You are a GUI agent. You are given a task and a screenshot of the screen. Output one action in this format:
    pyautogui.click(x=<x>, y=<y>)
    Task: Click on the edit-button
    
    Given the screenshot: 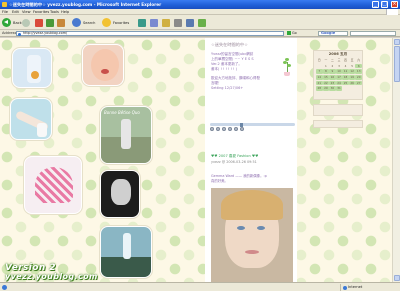 What is the action you would take?
    pyautogui.click(x=190, y=22)
    